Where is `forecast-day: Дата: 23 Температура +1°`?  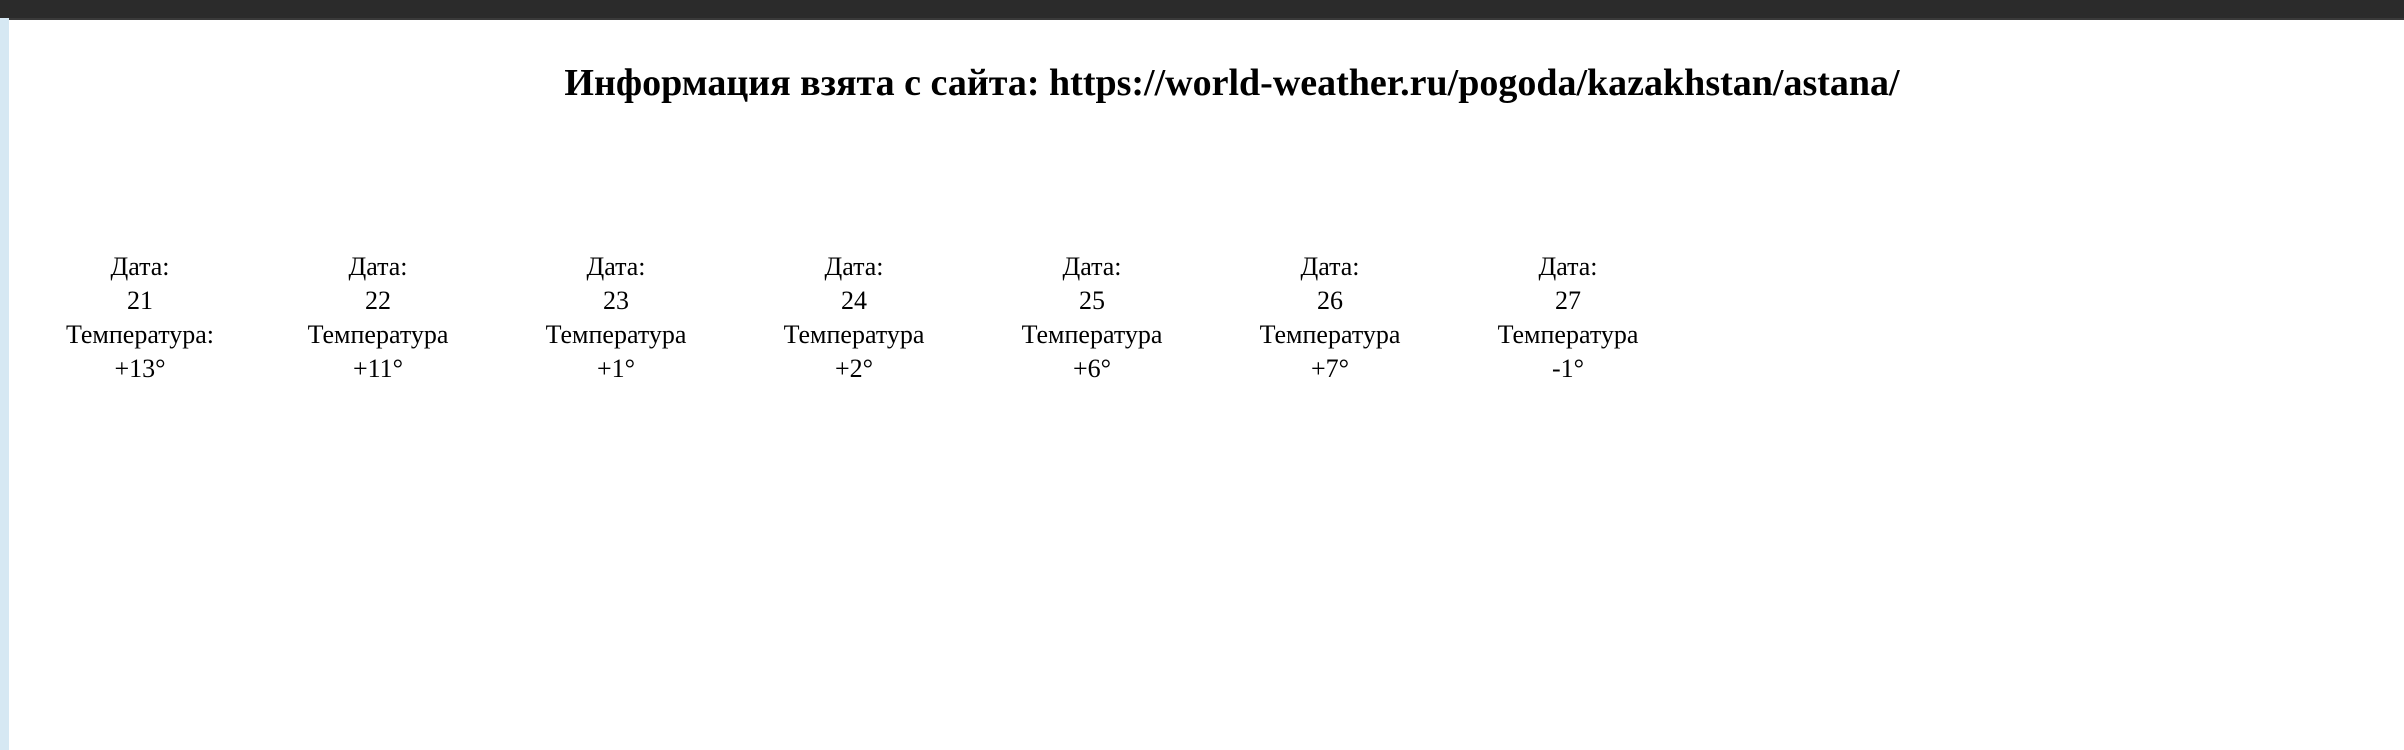
forecast-day: Дата: 23 Температура +1° is located at coordinates (616, 318).